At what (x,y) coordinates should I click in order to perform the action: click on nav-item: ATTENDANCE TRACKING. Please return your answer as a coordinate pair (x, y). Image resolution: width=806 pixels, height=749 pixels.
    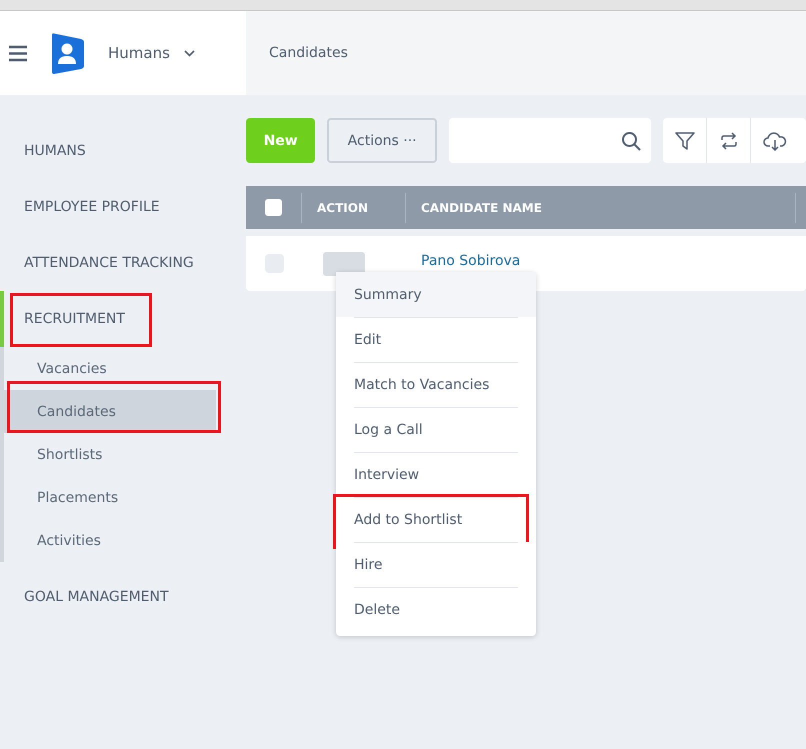
    Looking at the image, I should click on (123, 263).